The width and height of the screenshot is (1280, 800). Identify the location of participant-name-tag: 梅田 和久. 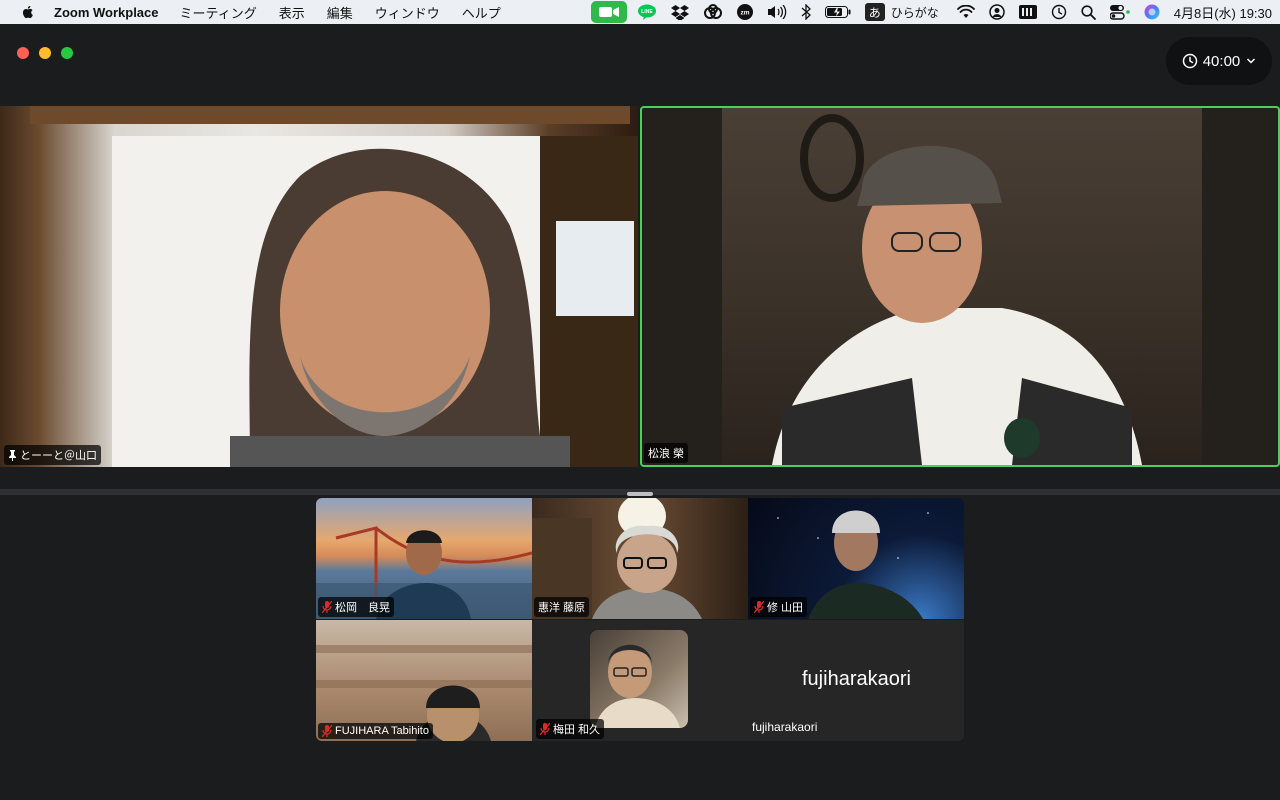
(570, 729).